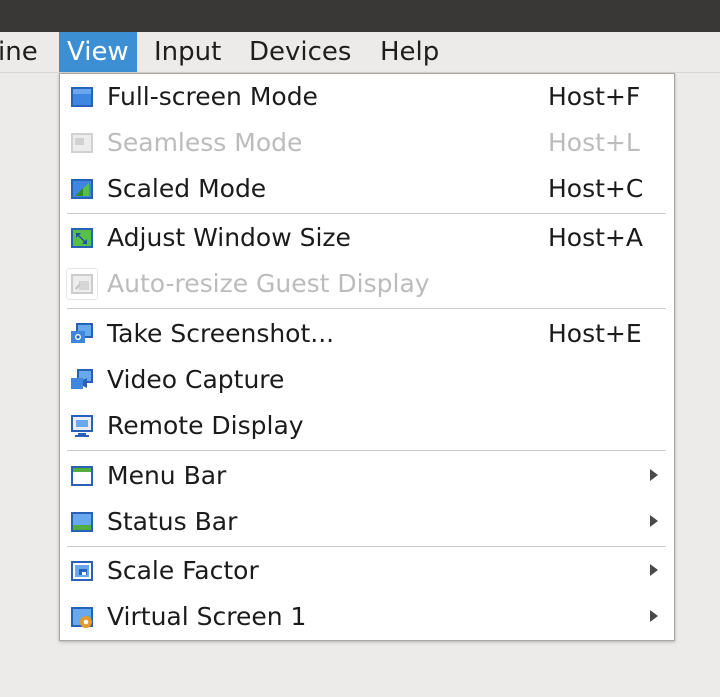 The width and height of the screenshot is (720, 697). I want to click on menu-item-shortcut: Host+A, so click(595, 237).